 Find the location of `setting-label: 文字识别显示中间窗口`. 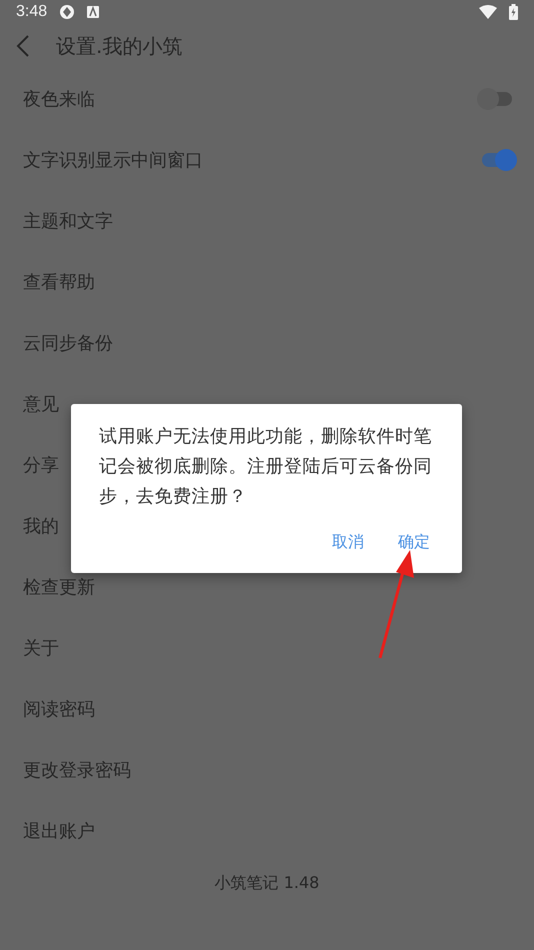

setting-label: 文字识别显示中间窗口 is located at coordinates (250, 160).